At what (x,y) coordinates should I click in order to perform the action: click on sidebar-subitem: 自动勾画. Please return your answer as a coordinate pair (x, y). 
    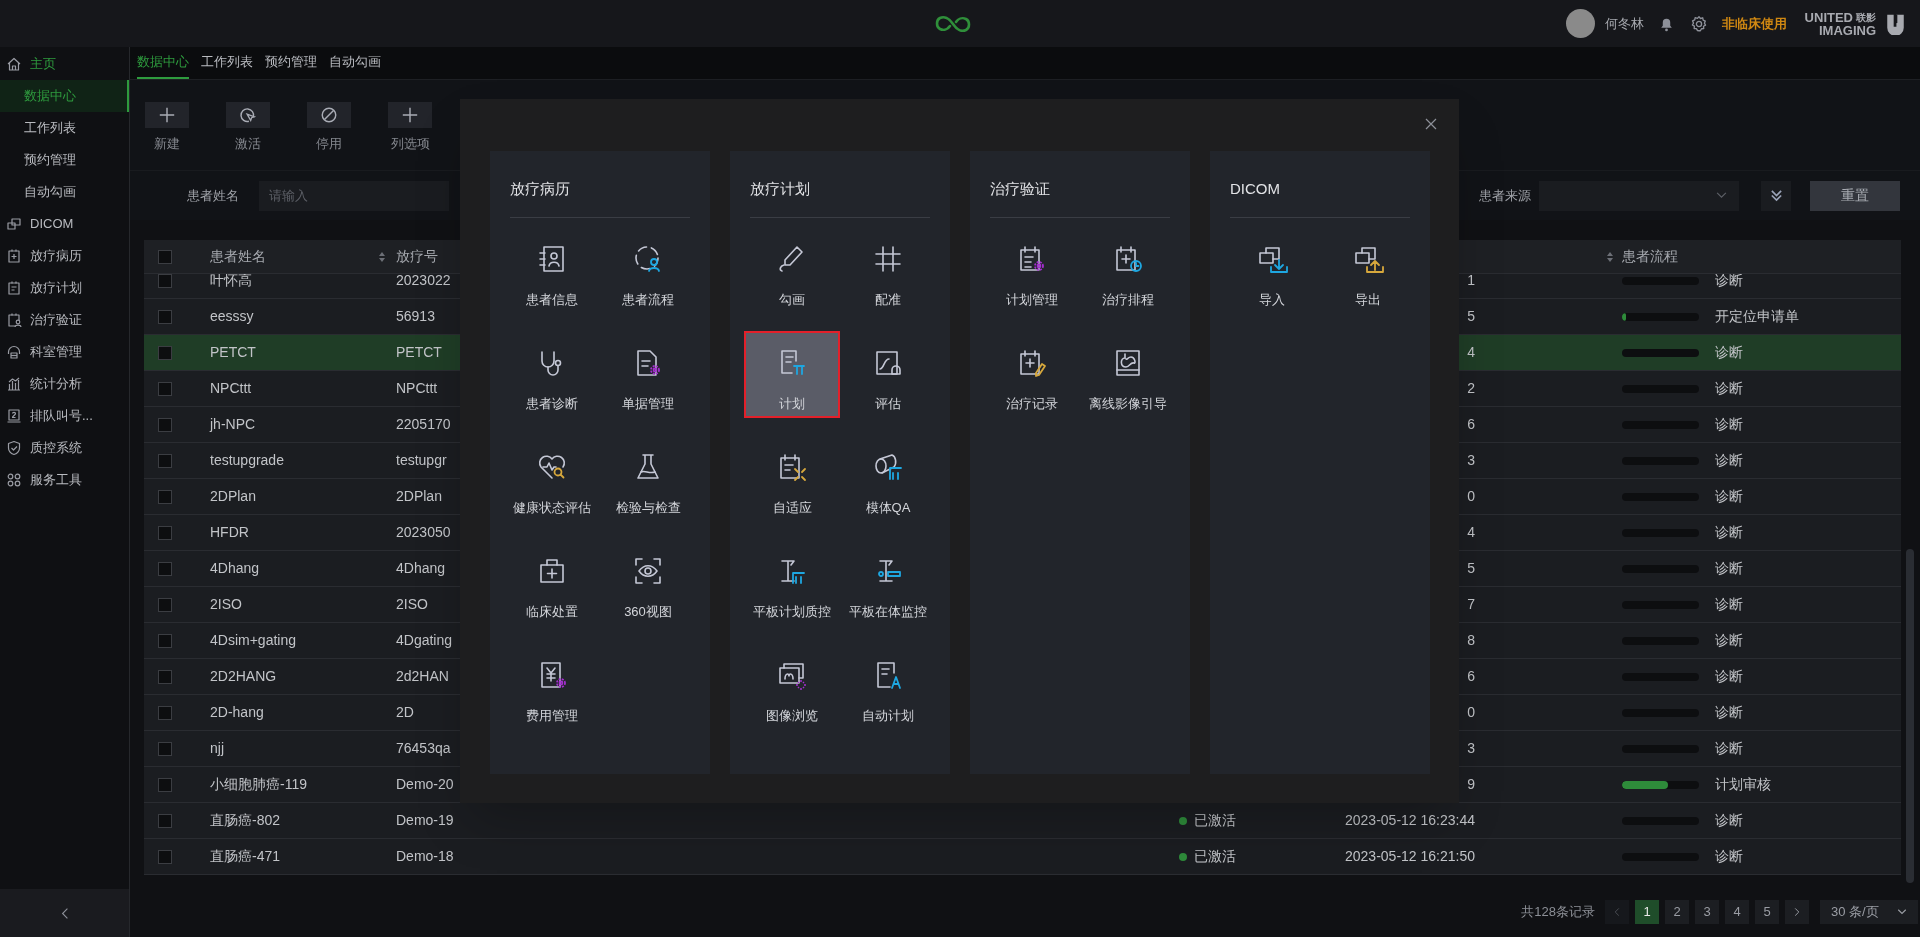
    Looking at the image, I should click on (64, 192).